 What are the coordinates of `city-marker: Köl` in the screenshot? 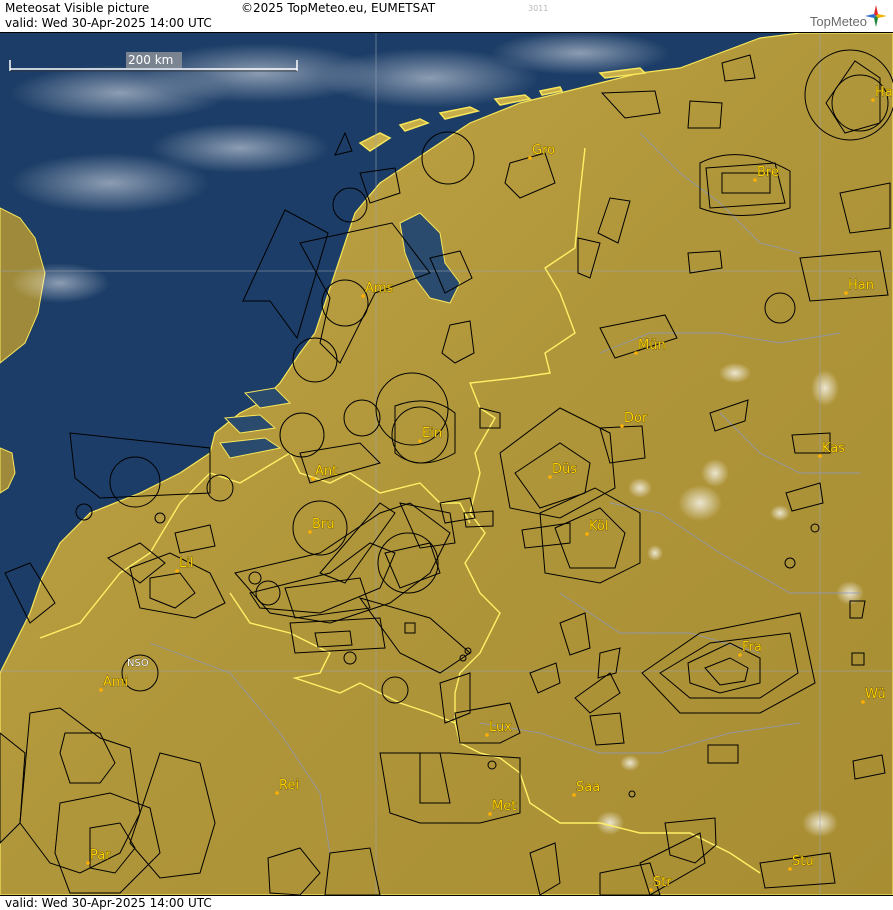 It's located at (597, 527).